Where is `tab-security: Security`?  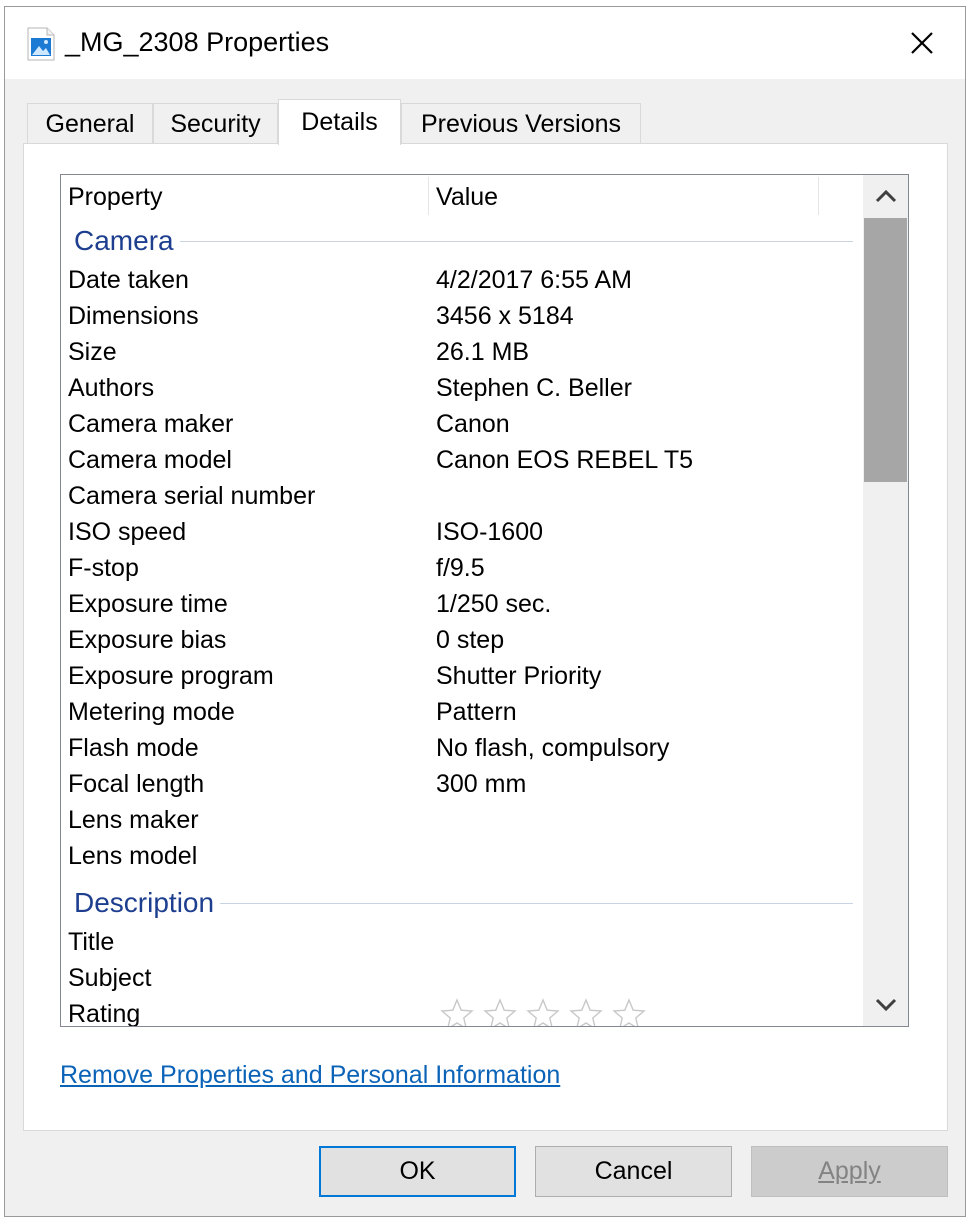 tab-security: Security is located at coordinates (215, 123).